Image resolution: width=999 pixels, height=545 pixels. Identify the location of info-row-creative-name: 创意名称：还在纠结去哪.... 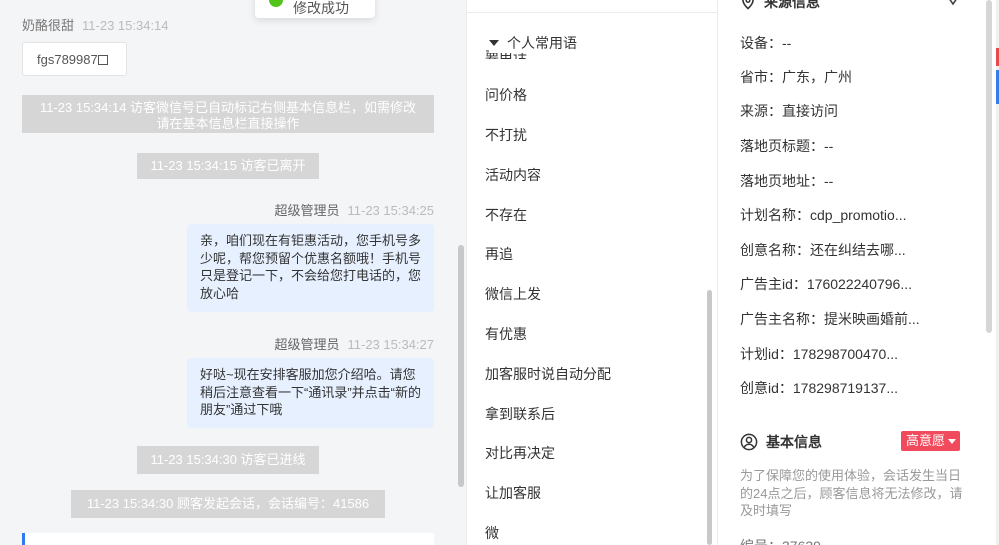
(823, 250).